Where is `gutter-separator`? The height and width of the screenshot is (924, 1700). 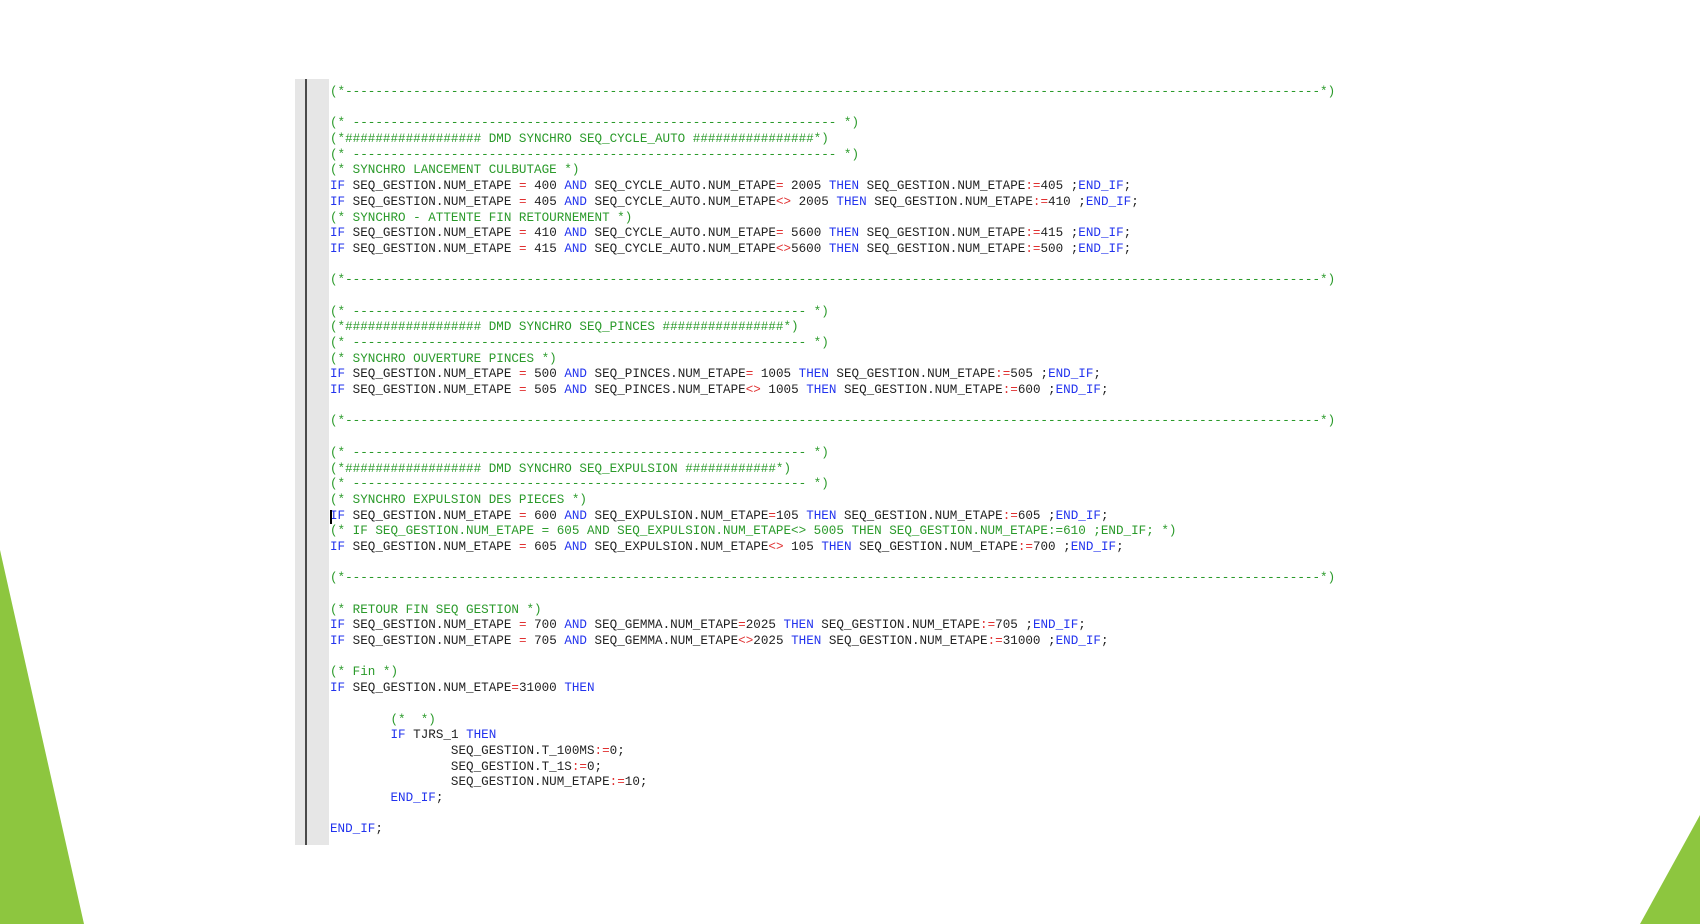 gutter-separator is located at coordinates (306, 462).